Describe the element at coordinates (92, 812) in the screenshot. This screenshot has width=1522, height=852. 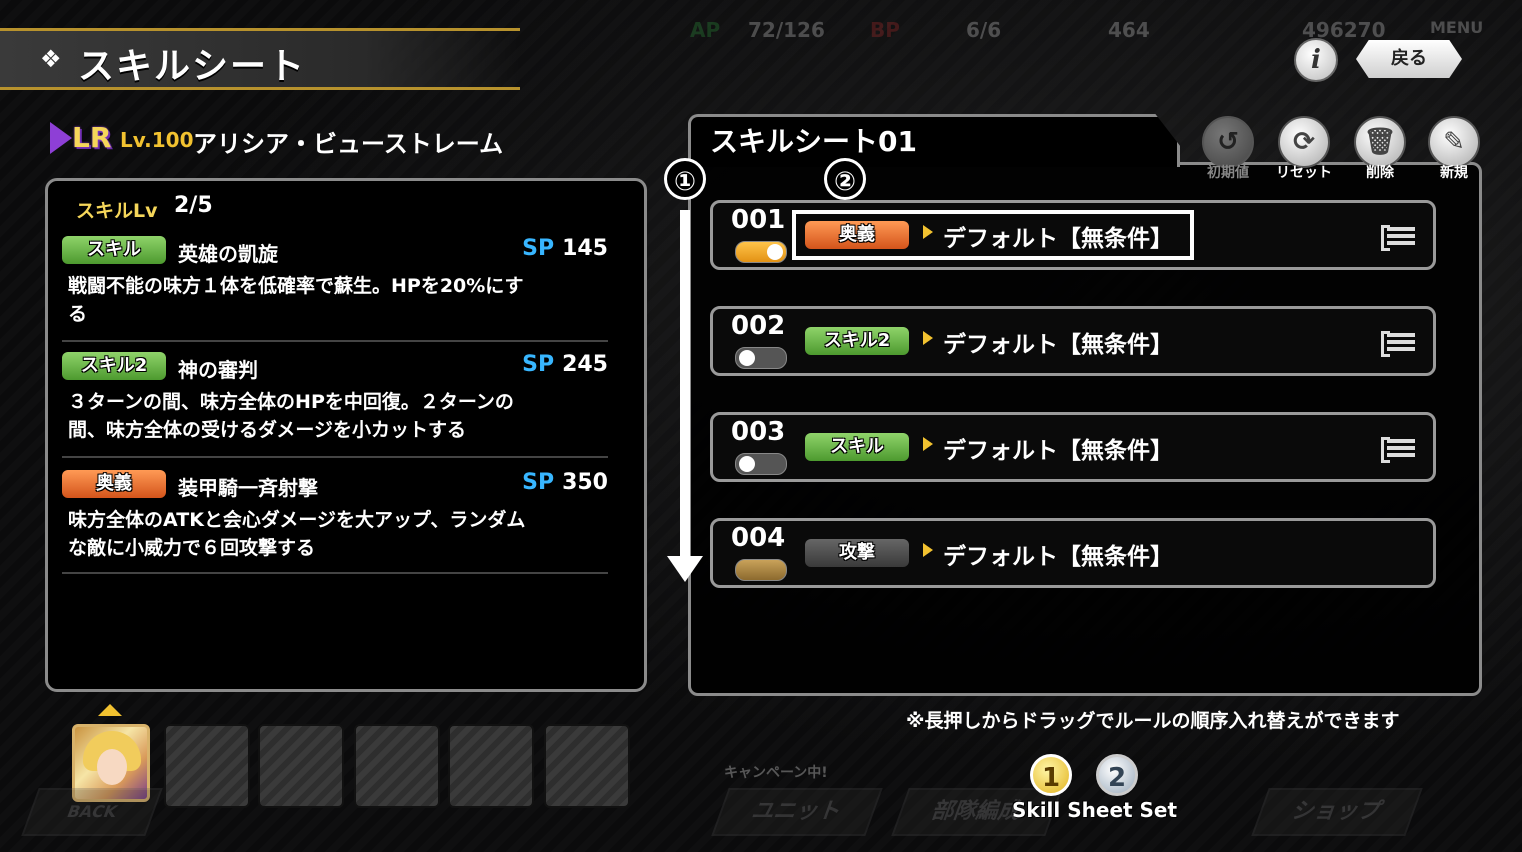
I see `nav-back: BACK` at that location.